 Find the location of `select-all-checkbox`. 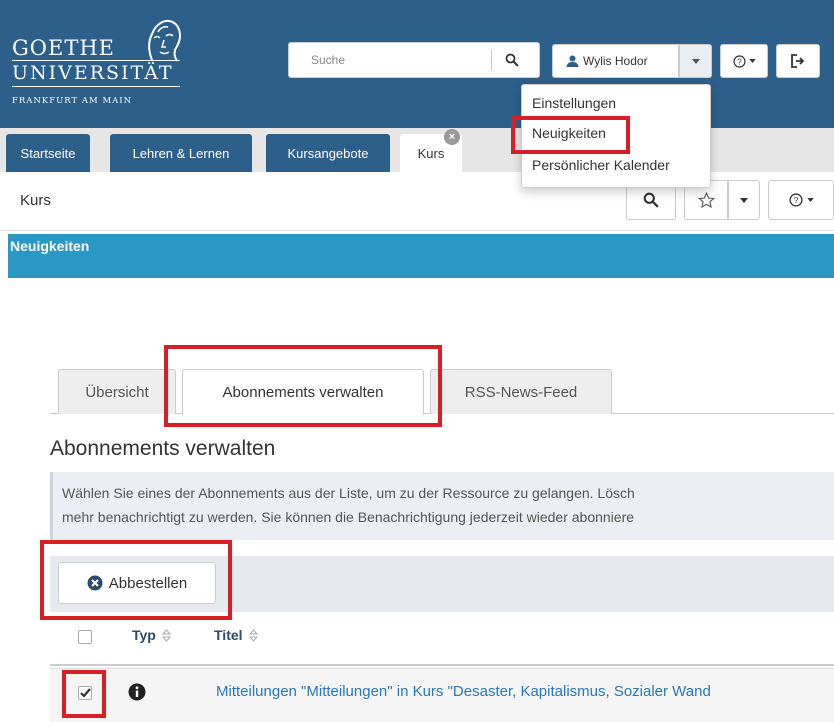

select-all-checkbox is located at coordinates (85, 637).